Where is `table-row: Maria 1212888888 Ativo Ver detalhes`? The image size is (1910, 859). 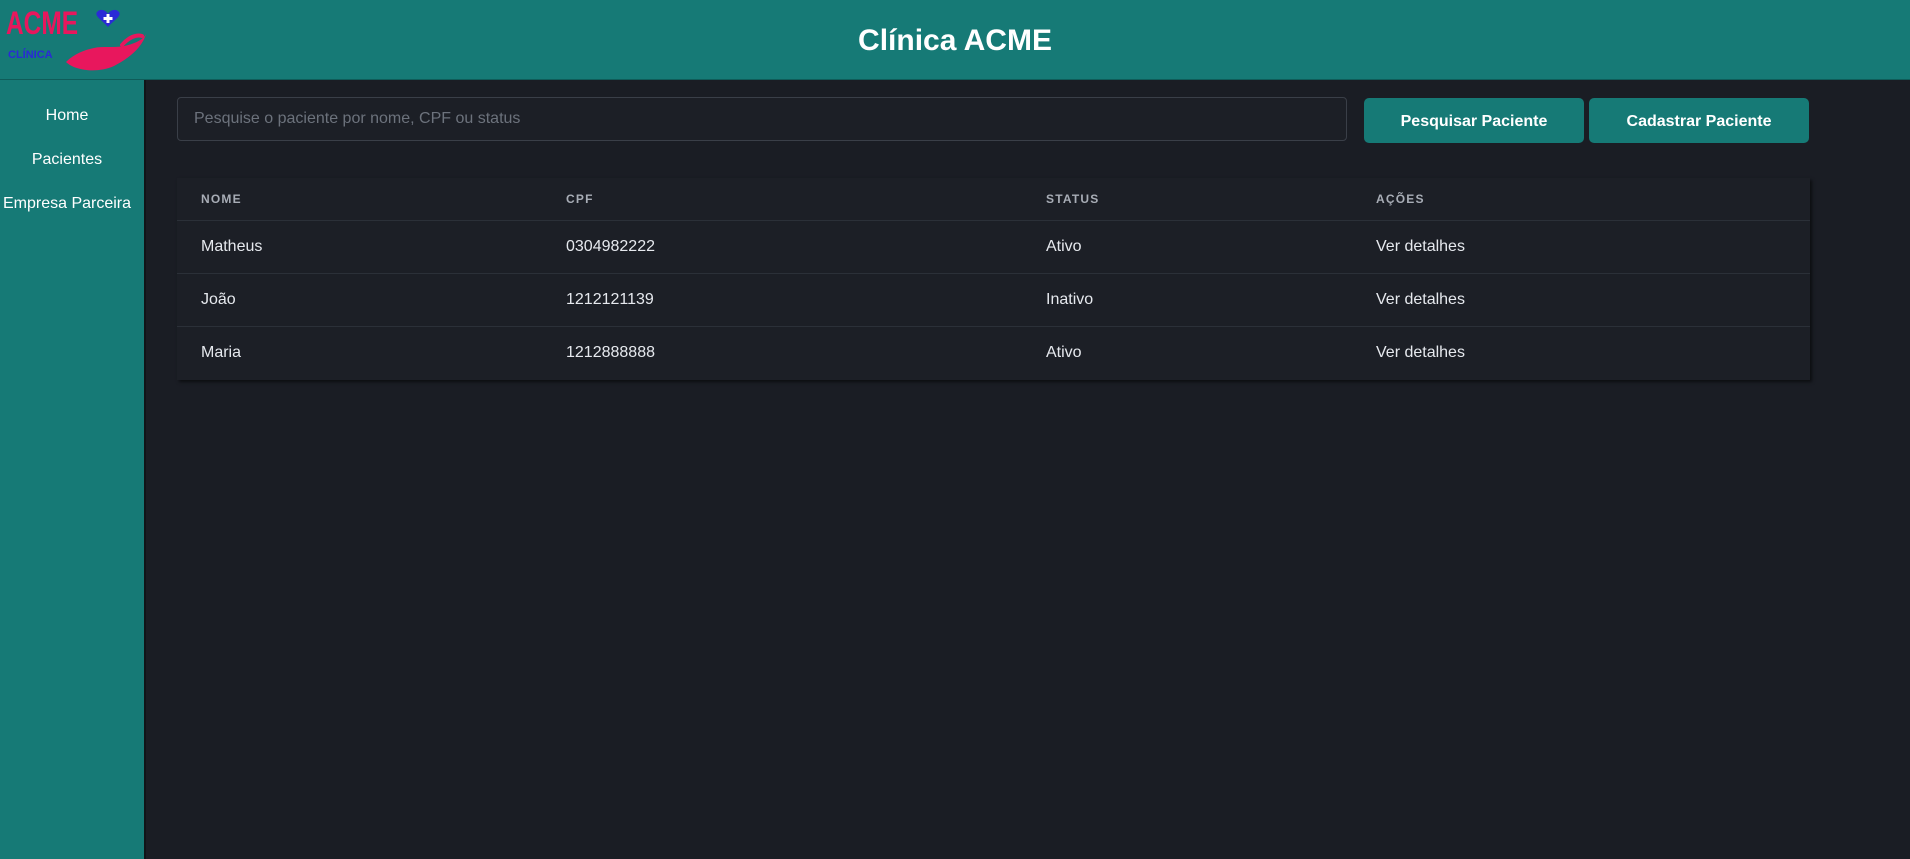 table-row: Maria 1212888888 Ativo Ver detalhes is located at coordinates (993, 352).